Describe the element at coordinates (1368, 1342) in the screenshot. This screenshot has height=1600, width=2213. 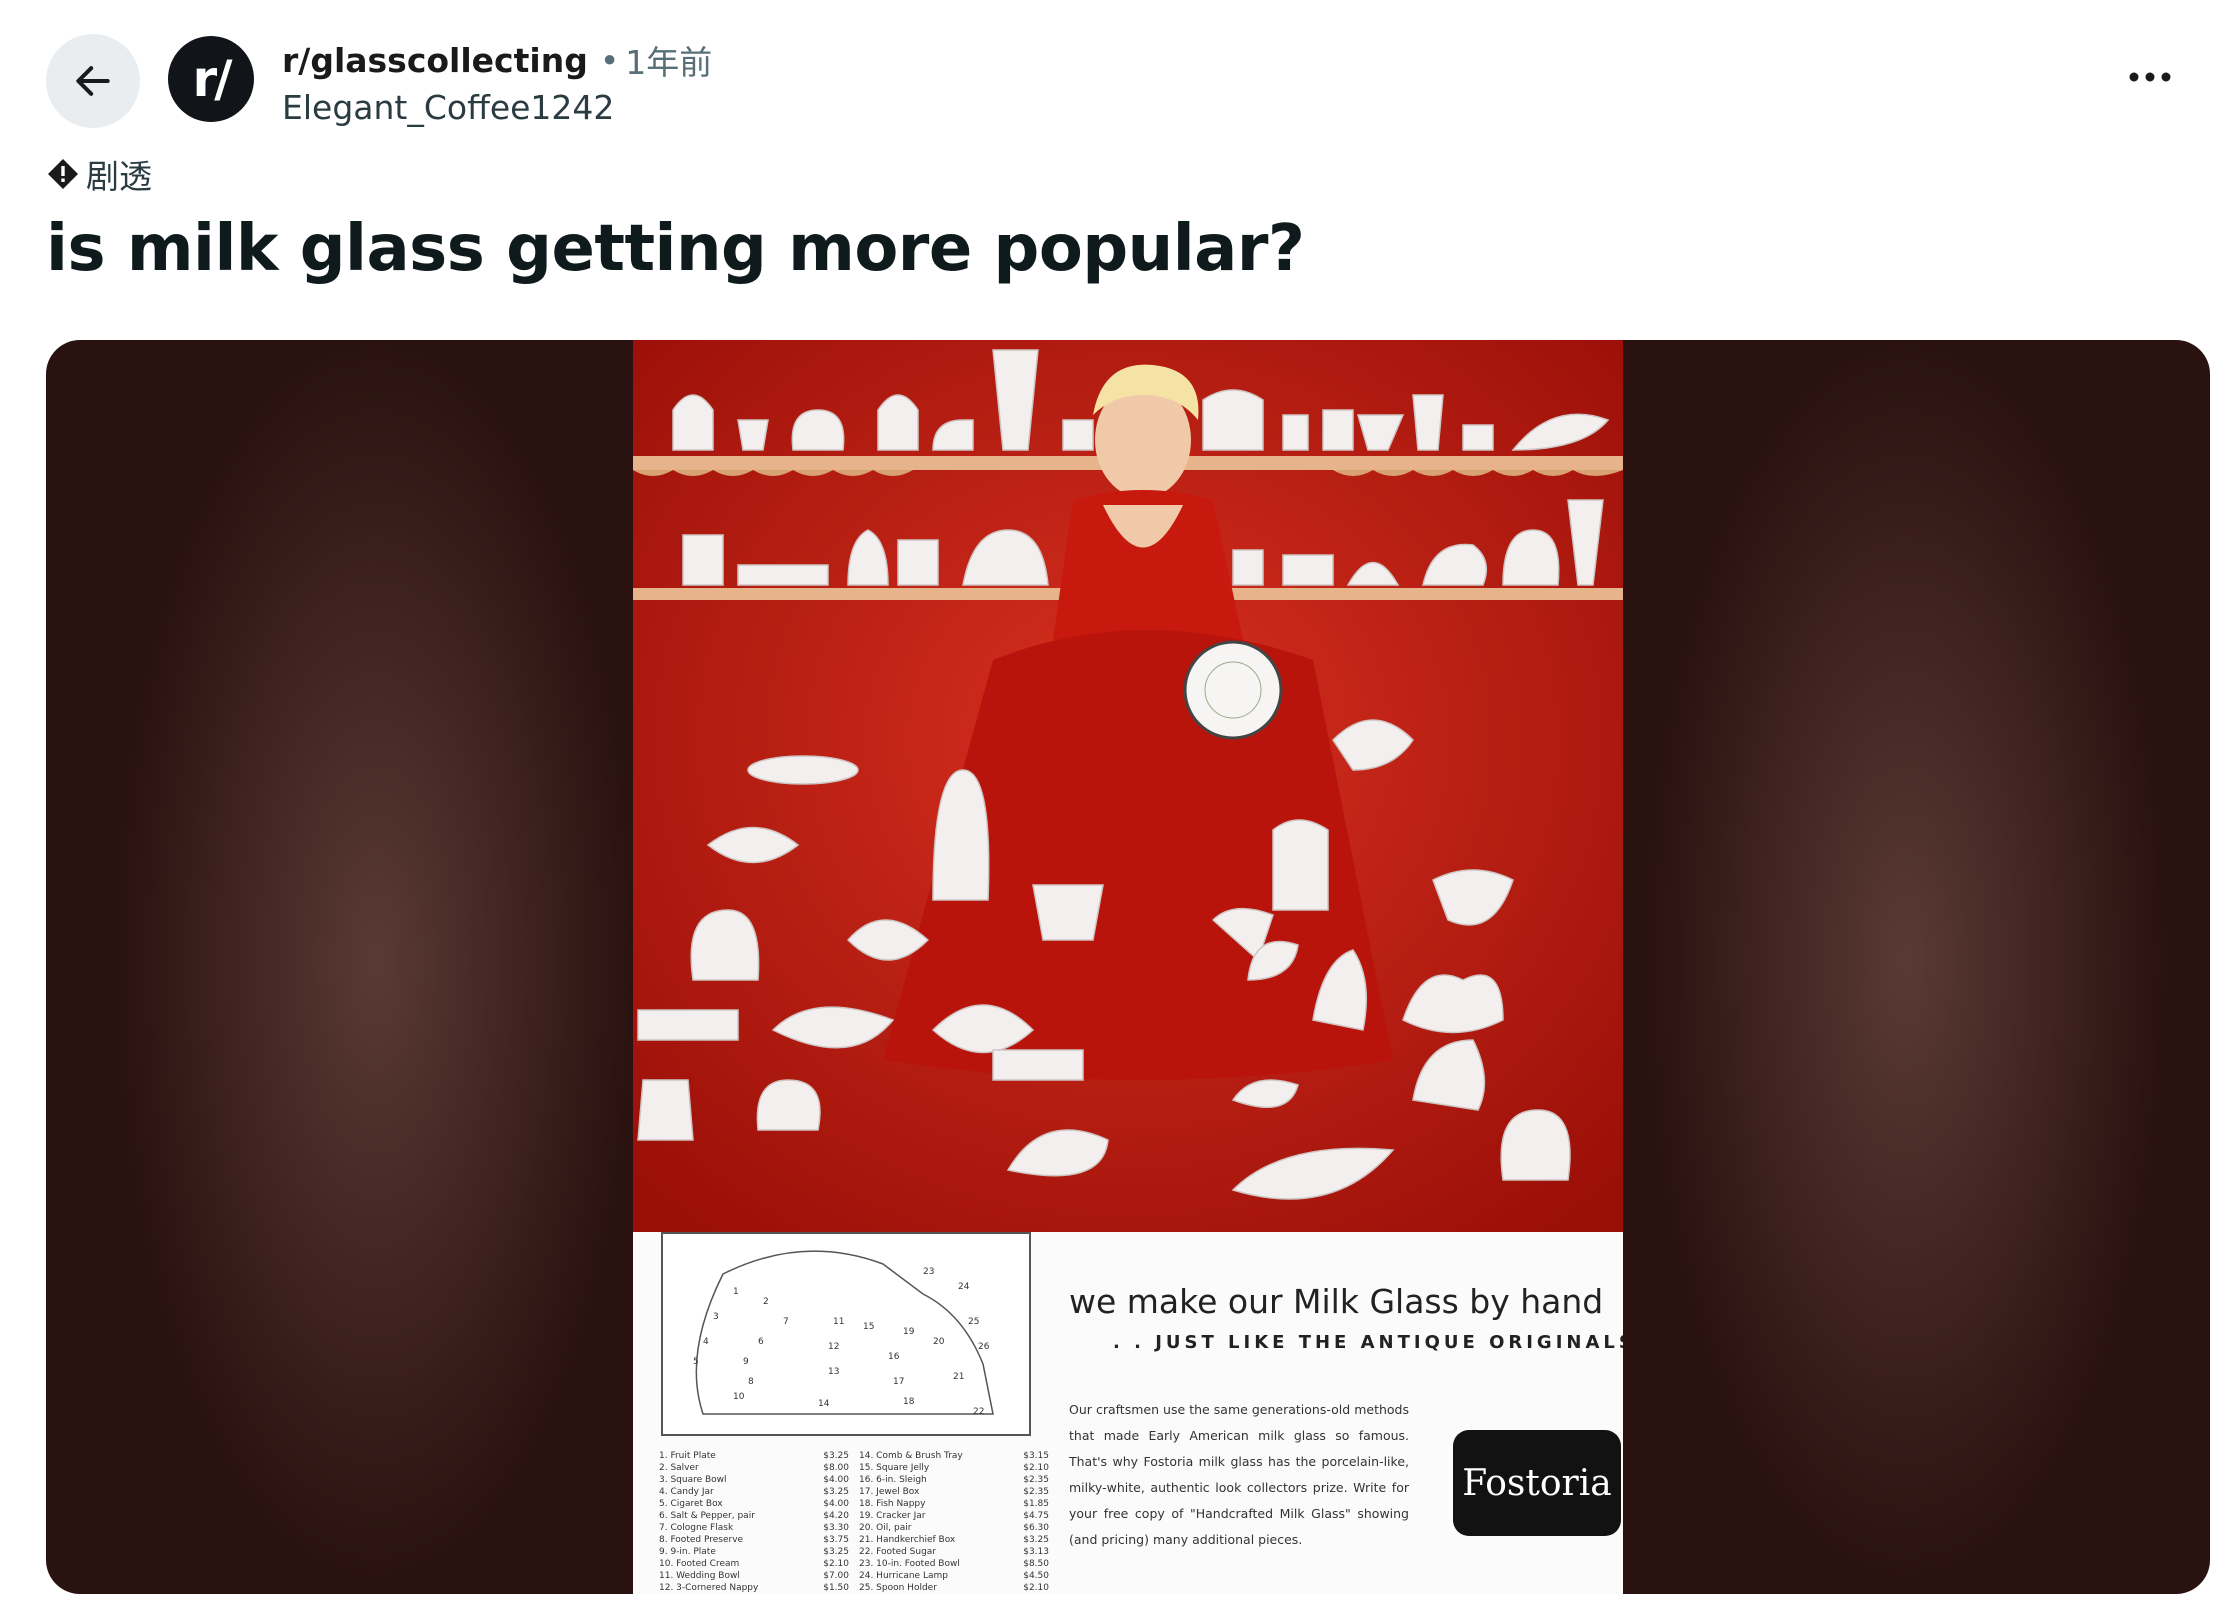
I see `ad-subheadline: . . JUST LIKE THE ANTIQUE ORIGINALS` at that location.